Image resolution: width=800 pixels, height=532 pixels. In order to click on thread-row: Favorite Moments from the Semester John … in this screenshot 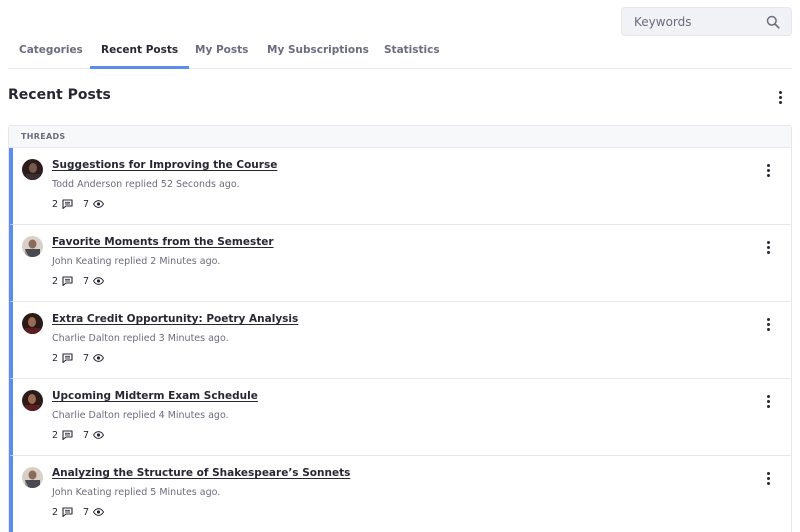, I will do `click(400, 263)`.